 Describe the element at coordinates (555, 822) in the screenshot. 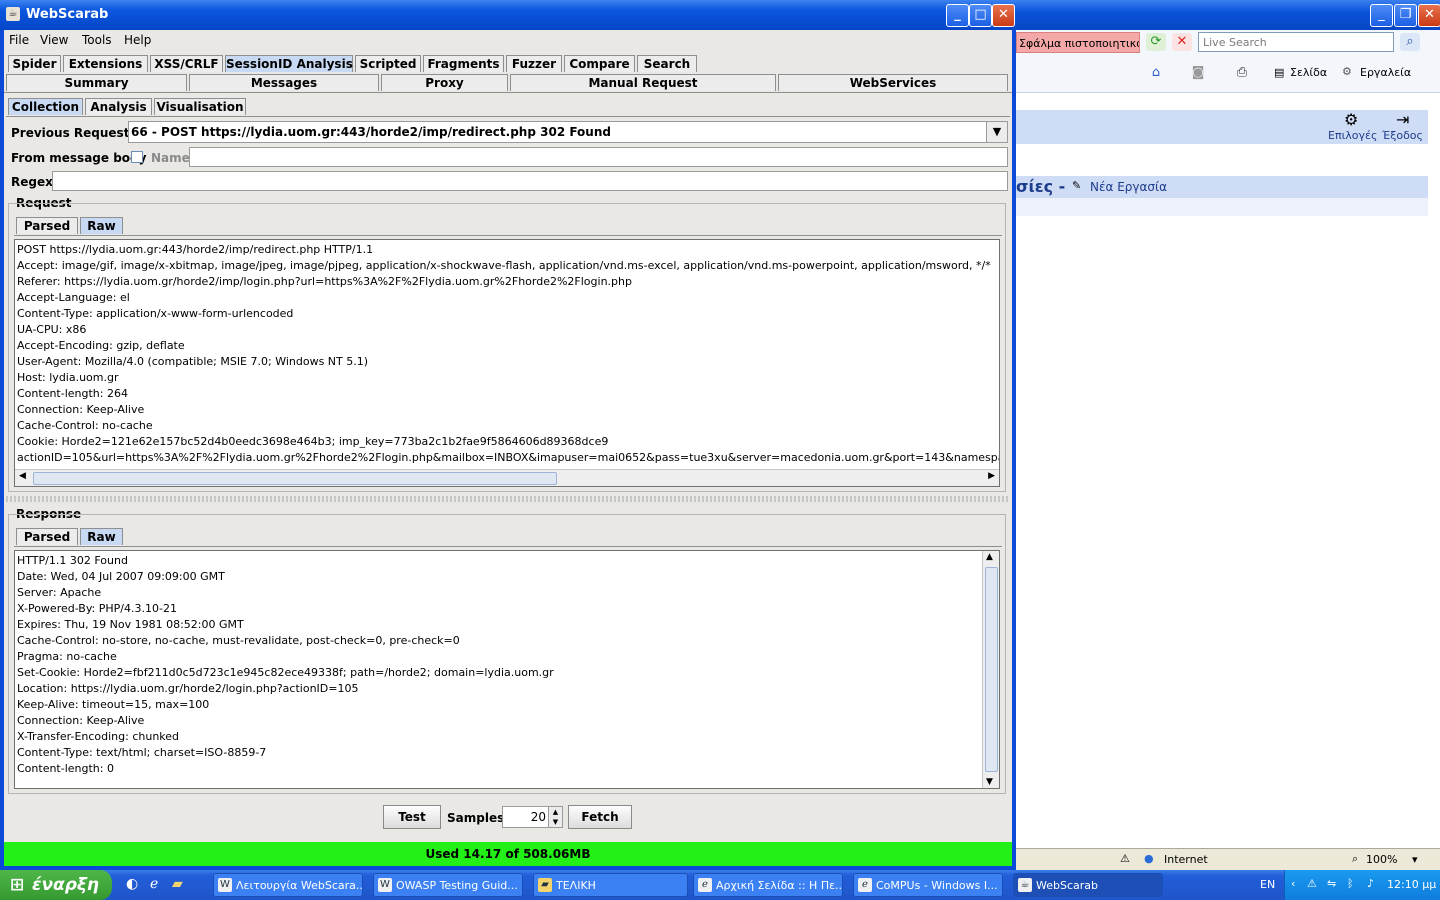

I see `stepper-down-icon: ▼` at that location.